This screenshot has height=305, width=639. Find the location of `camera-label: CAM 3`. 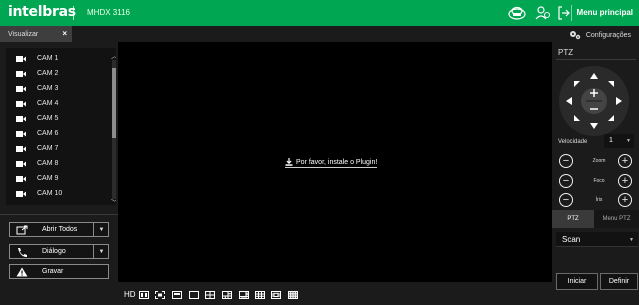

camera-label: CAM 3 is located at coordinates (48, 88).